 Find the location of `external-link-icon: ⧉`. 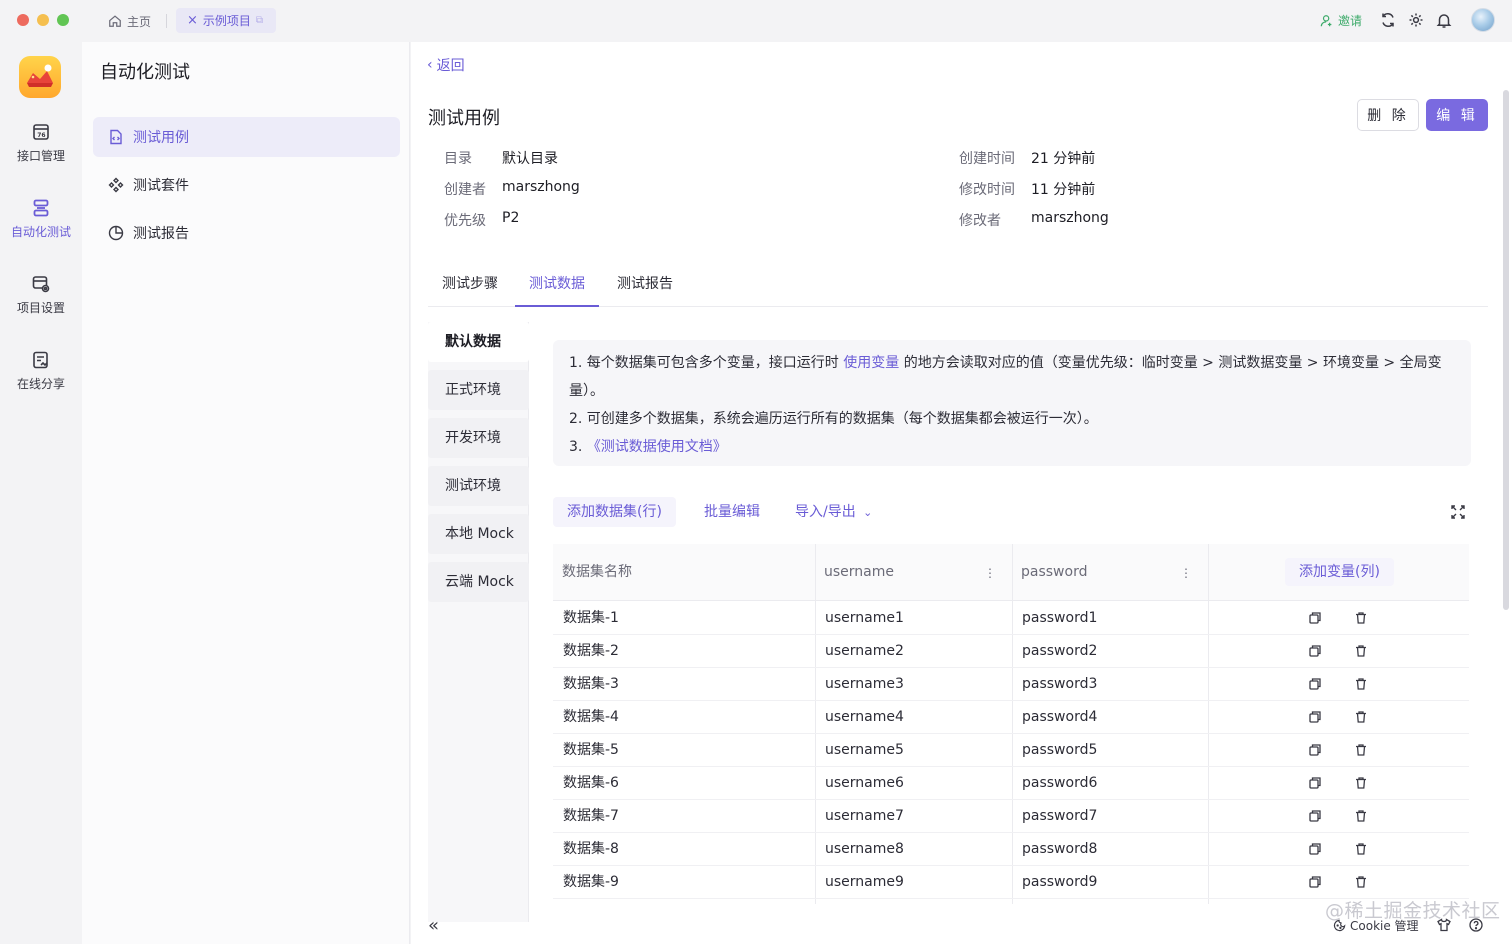

external-link-icon: ⧉ is located at coordinates (259, 20).